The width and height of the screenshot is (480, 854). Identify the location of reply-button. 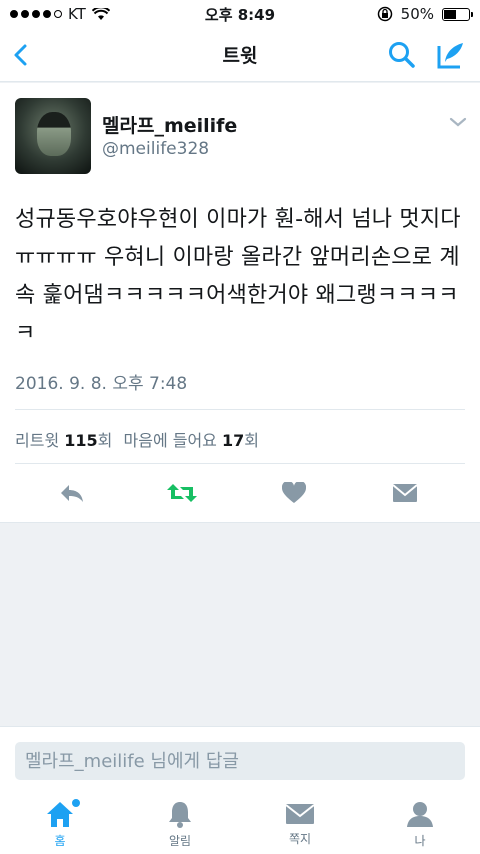
(72, 493).